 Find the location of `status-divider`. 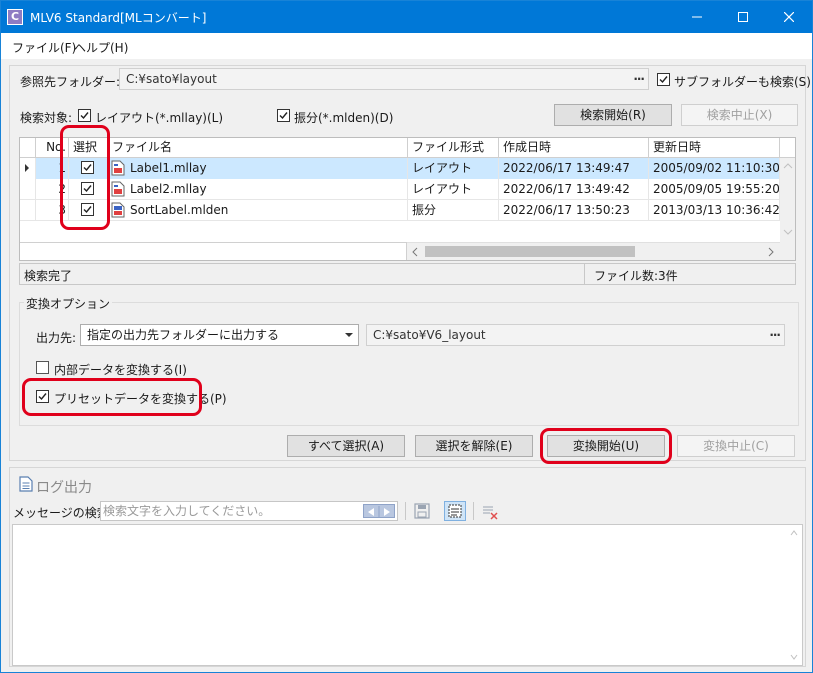

status-divider is located at coordinates (584, 274).